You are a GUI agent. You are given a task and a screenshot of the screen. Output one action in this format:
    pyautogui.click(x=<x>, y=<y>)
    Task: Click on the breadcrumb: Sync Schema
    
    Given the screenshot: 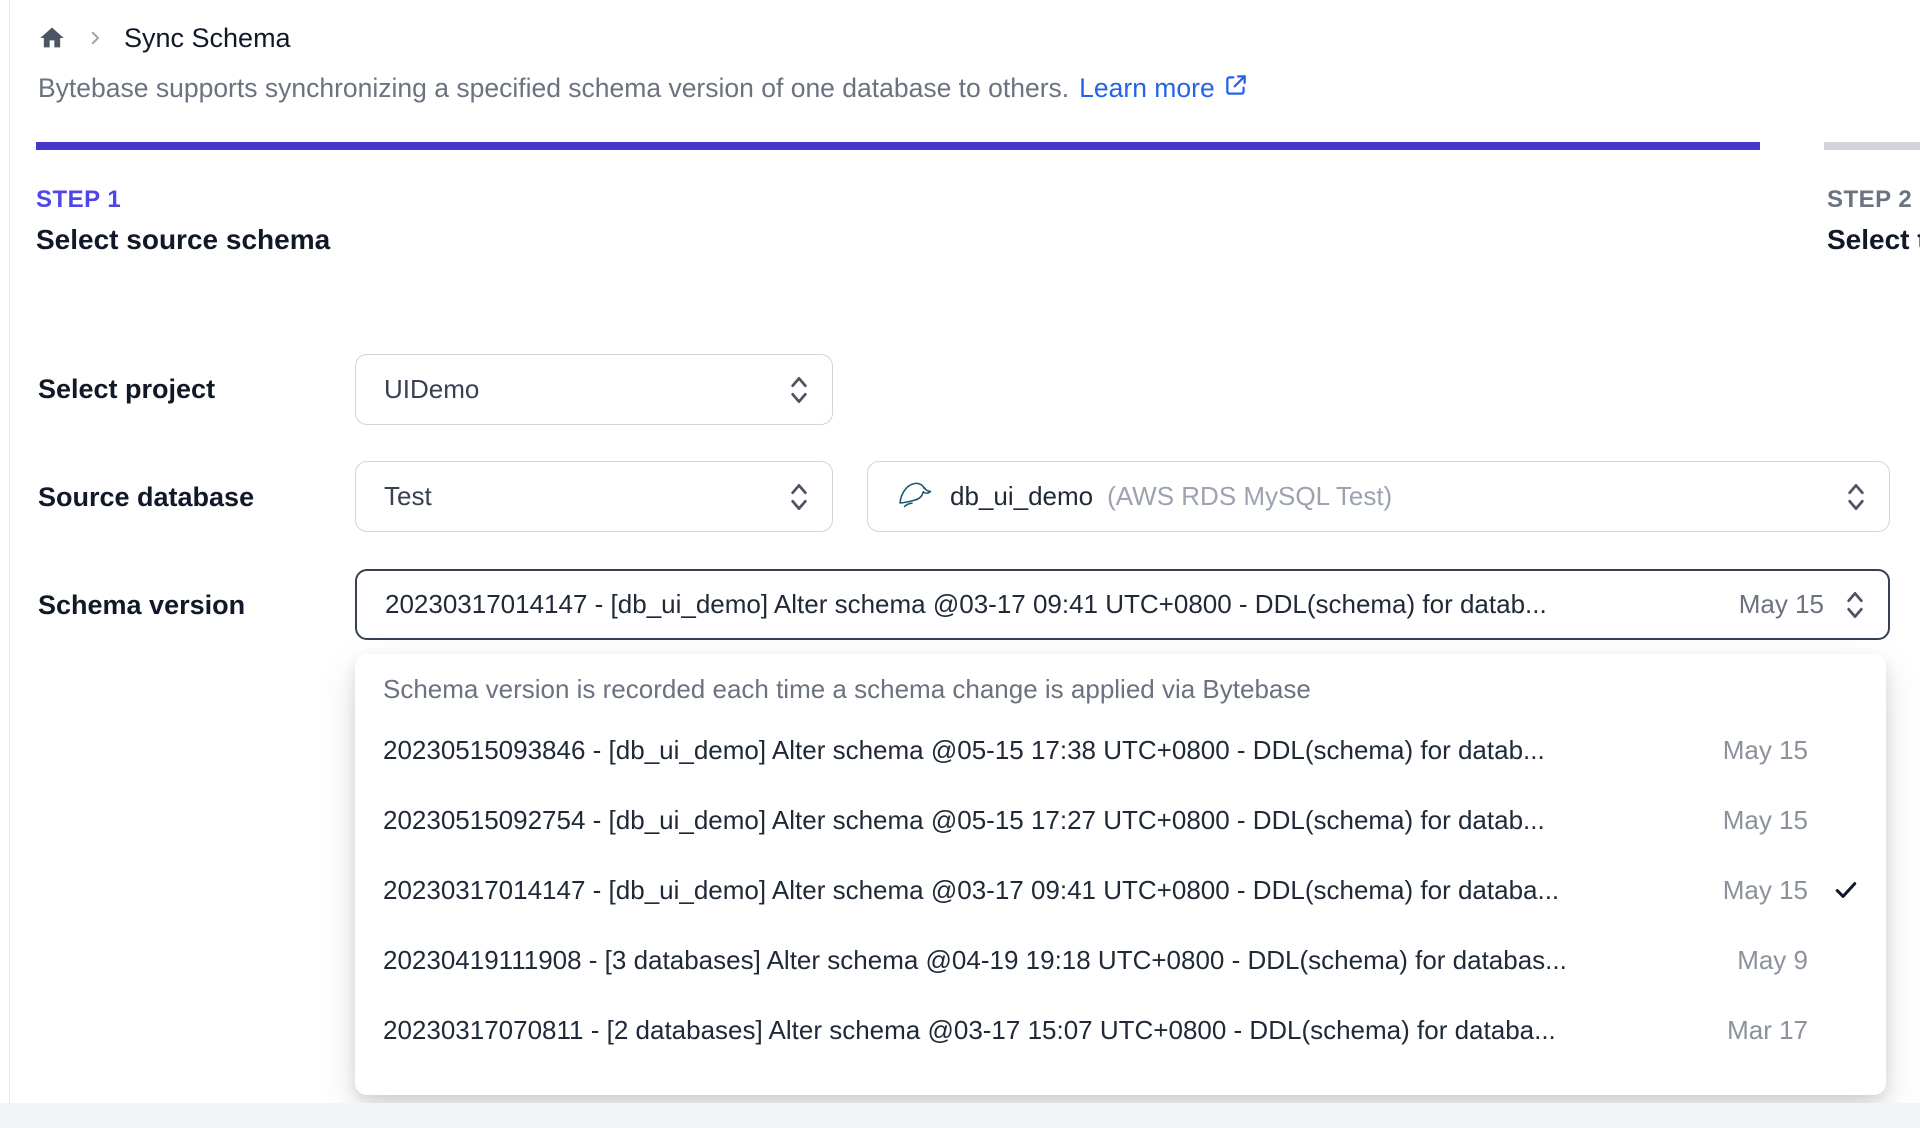 What is the action you would take?
    pyautogui.click(x=164, y=38)
    